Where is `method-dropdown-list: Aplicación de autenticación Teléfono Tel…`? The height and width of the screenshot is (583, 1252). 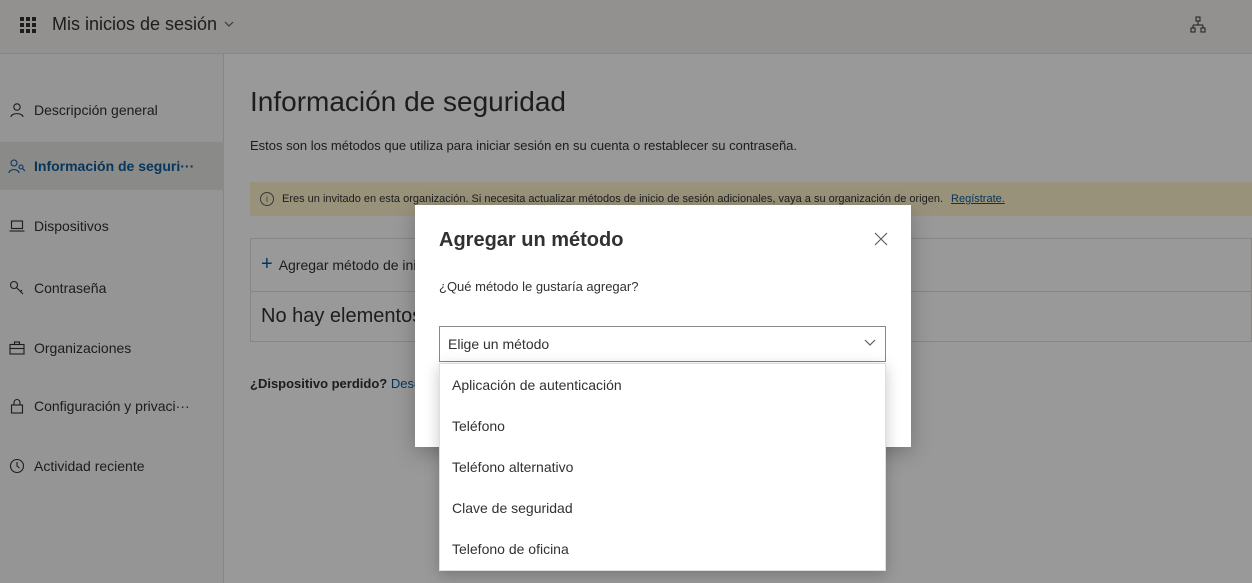
method-dropdown-list: Aplicación de autenticación Teléfono Tel… is located at coordinates (662, 467).